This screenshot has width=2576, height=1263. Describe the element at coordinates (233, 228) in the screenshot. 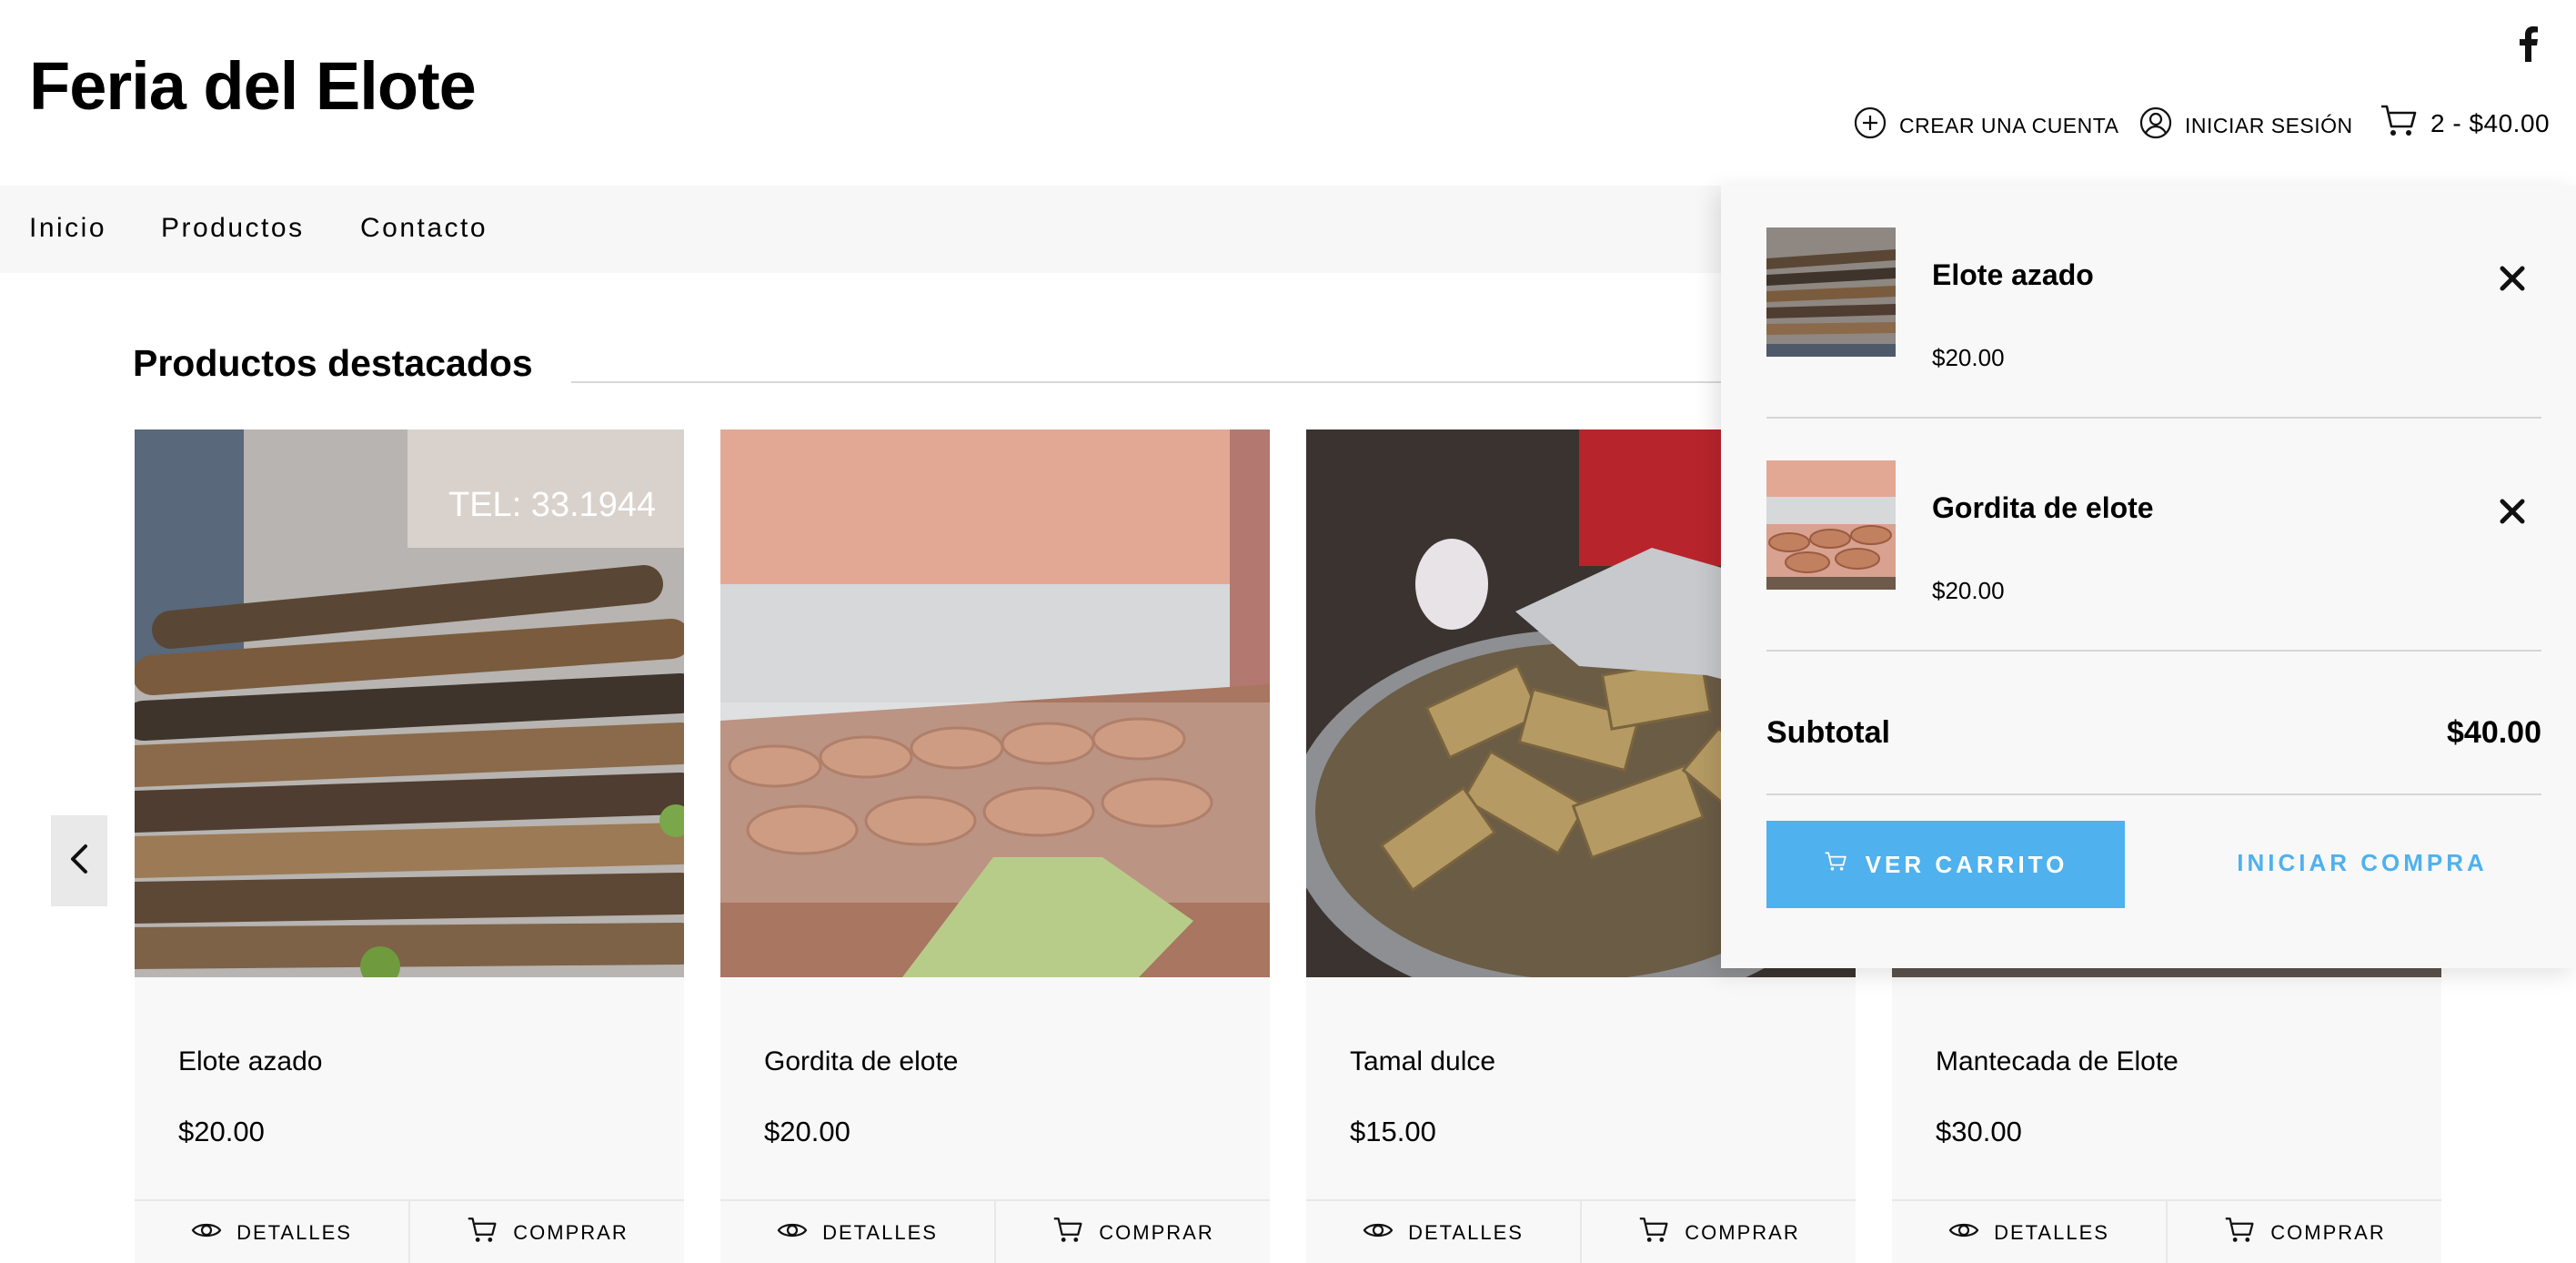

I see `nav-item-productos: Productos` at that location.